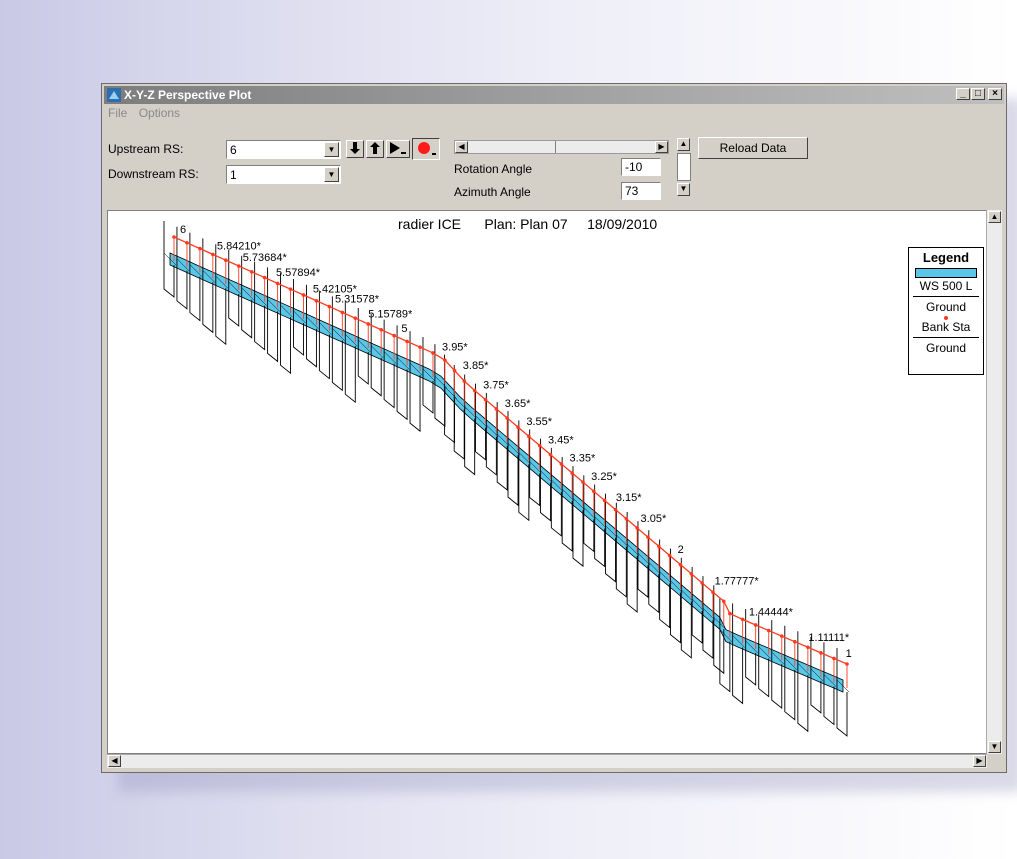 The width and height of the screenshot is (1017, 859). I want to click on rotation-label: Rotation Angle, so click(493, 169).